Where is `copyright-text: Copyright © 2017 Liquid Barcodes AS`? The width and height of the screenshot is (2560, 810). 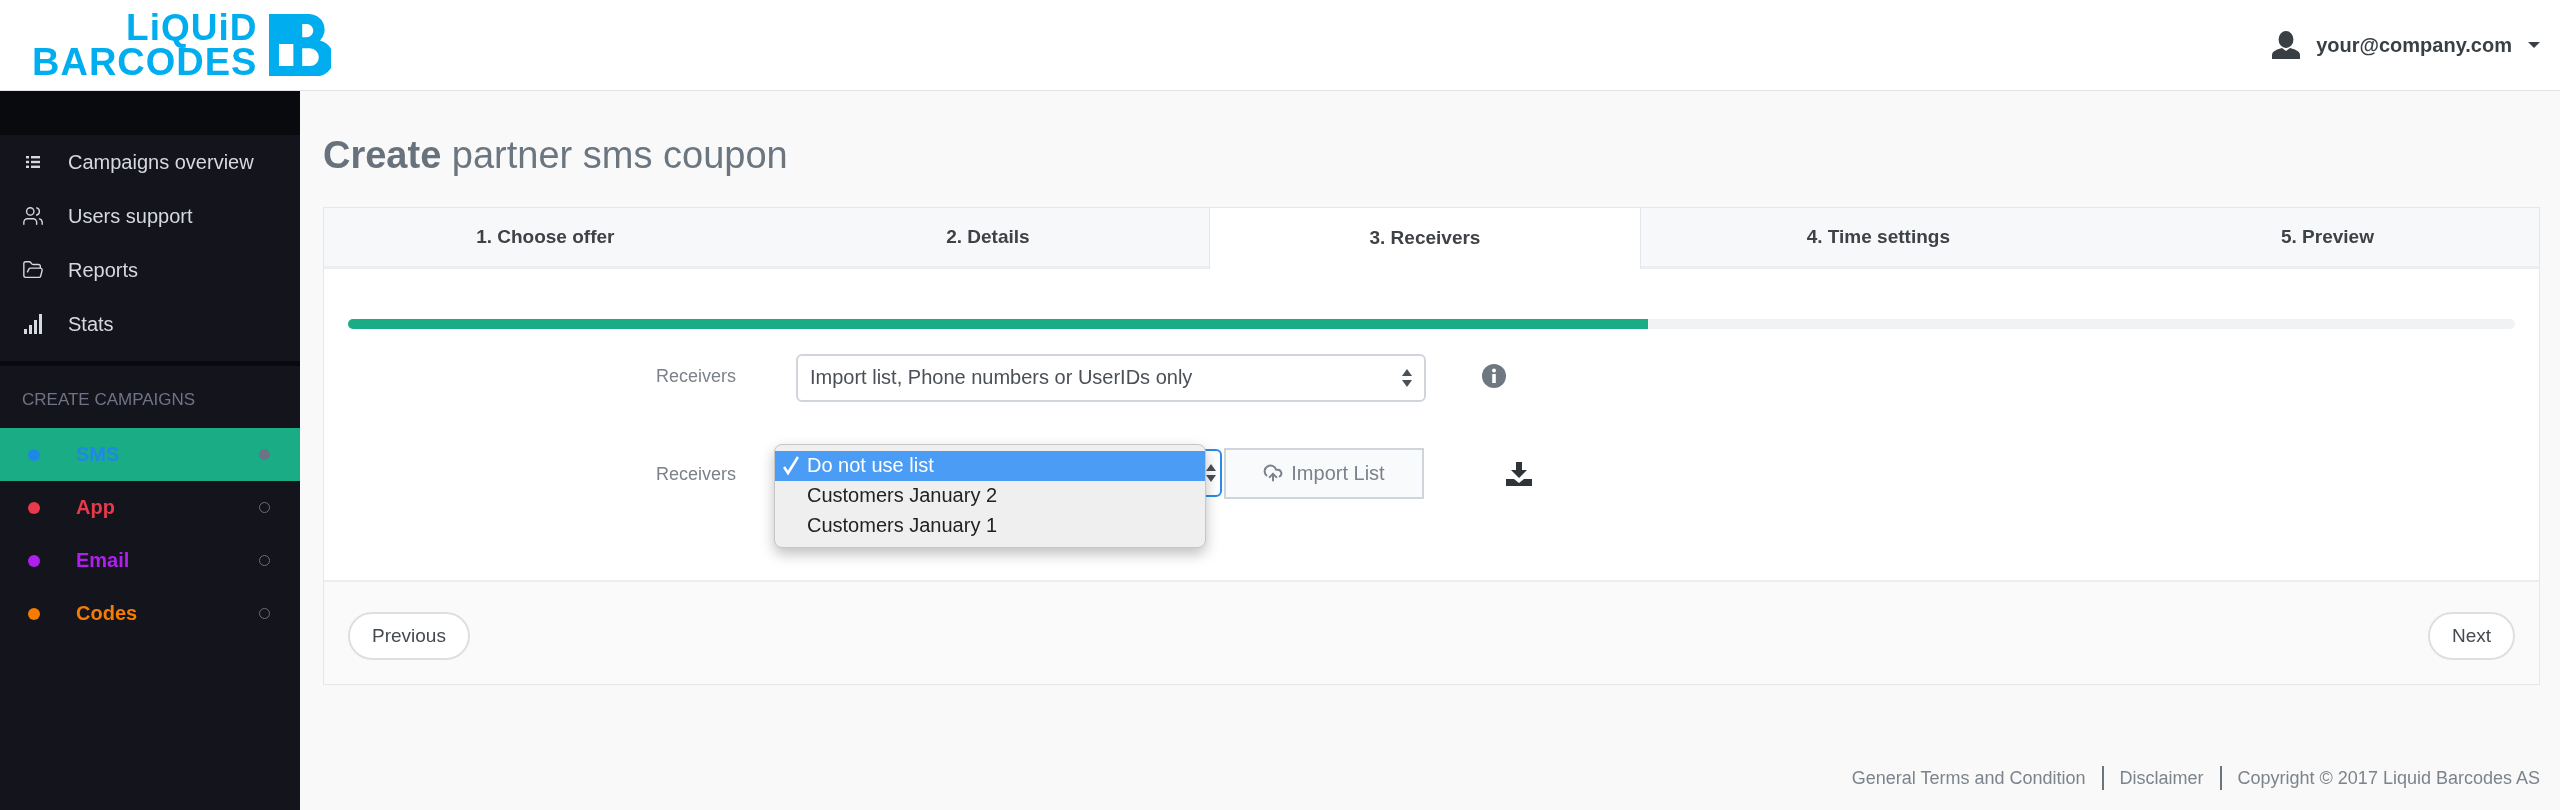
copyright-text: Copyright © 2017 Liquid Barcodes AS is located at coordinates (2388, 778).